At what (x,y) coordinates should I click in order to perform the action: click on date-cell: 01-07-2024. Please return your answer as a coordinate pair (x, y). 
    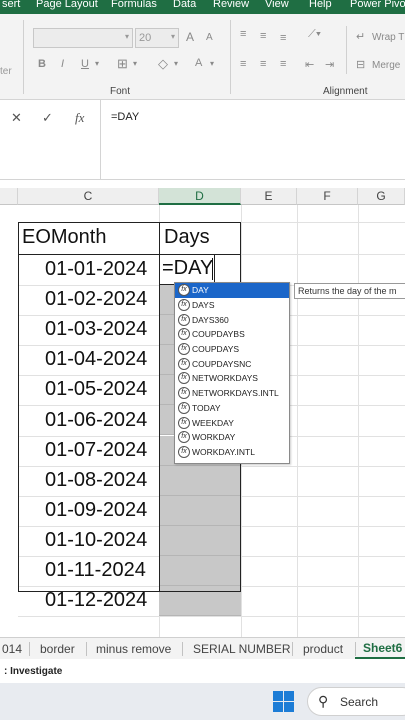
    Looking at the image, I should click on (96, 450).